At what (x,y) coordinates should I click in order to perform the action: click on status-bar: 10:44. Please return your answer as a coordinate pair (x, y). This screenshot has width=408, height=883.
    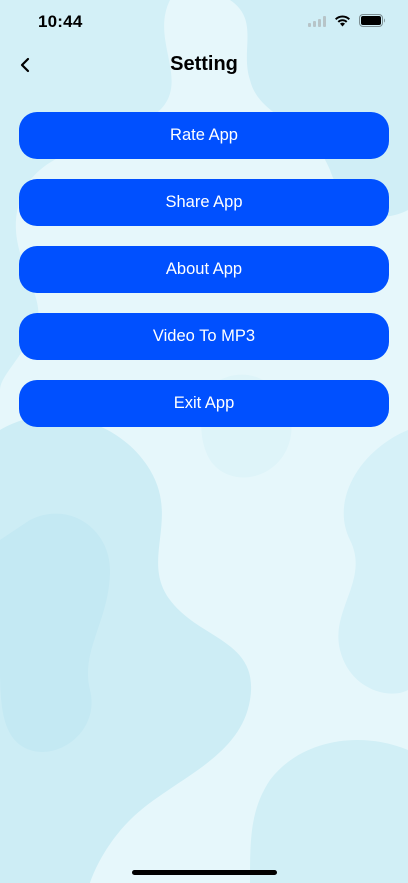
    Looking at the image, I should click on (204, 23).